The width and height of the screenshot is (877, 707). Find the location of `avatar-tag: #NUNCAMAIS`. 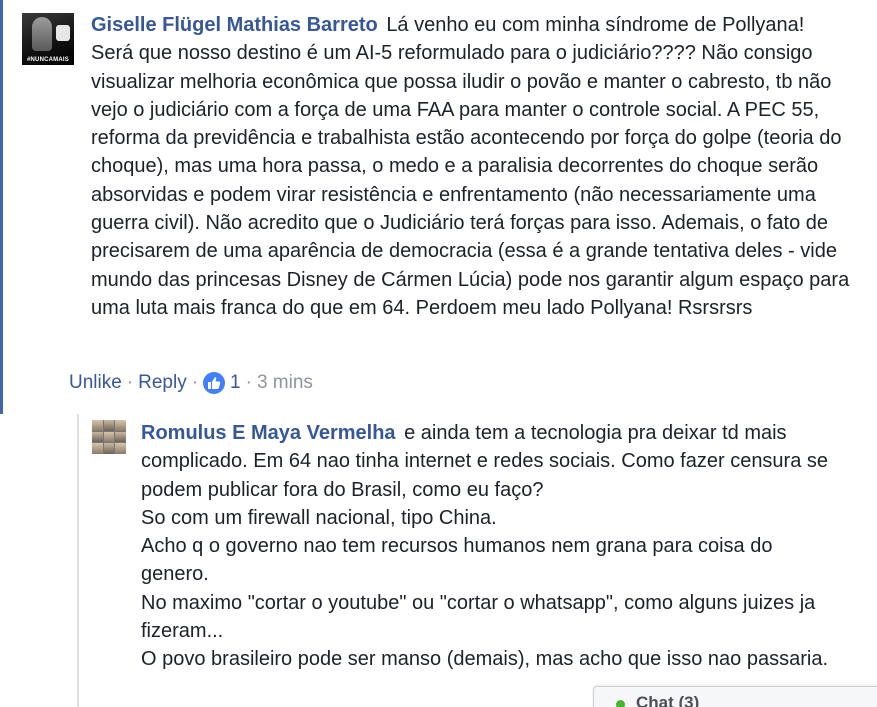

avatar-tag: #NUNCAMAIS is located at coordinates (47, 60).